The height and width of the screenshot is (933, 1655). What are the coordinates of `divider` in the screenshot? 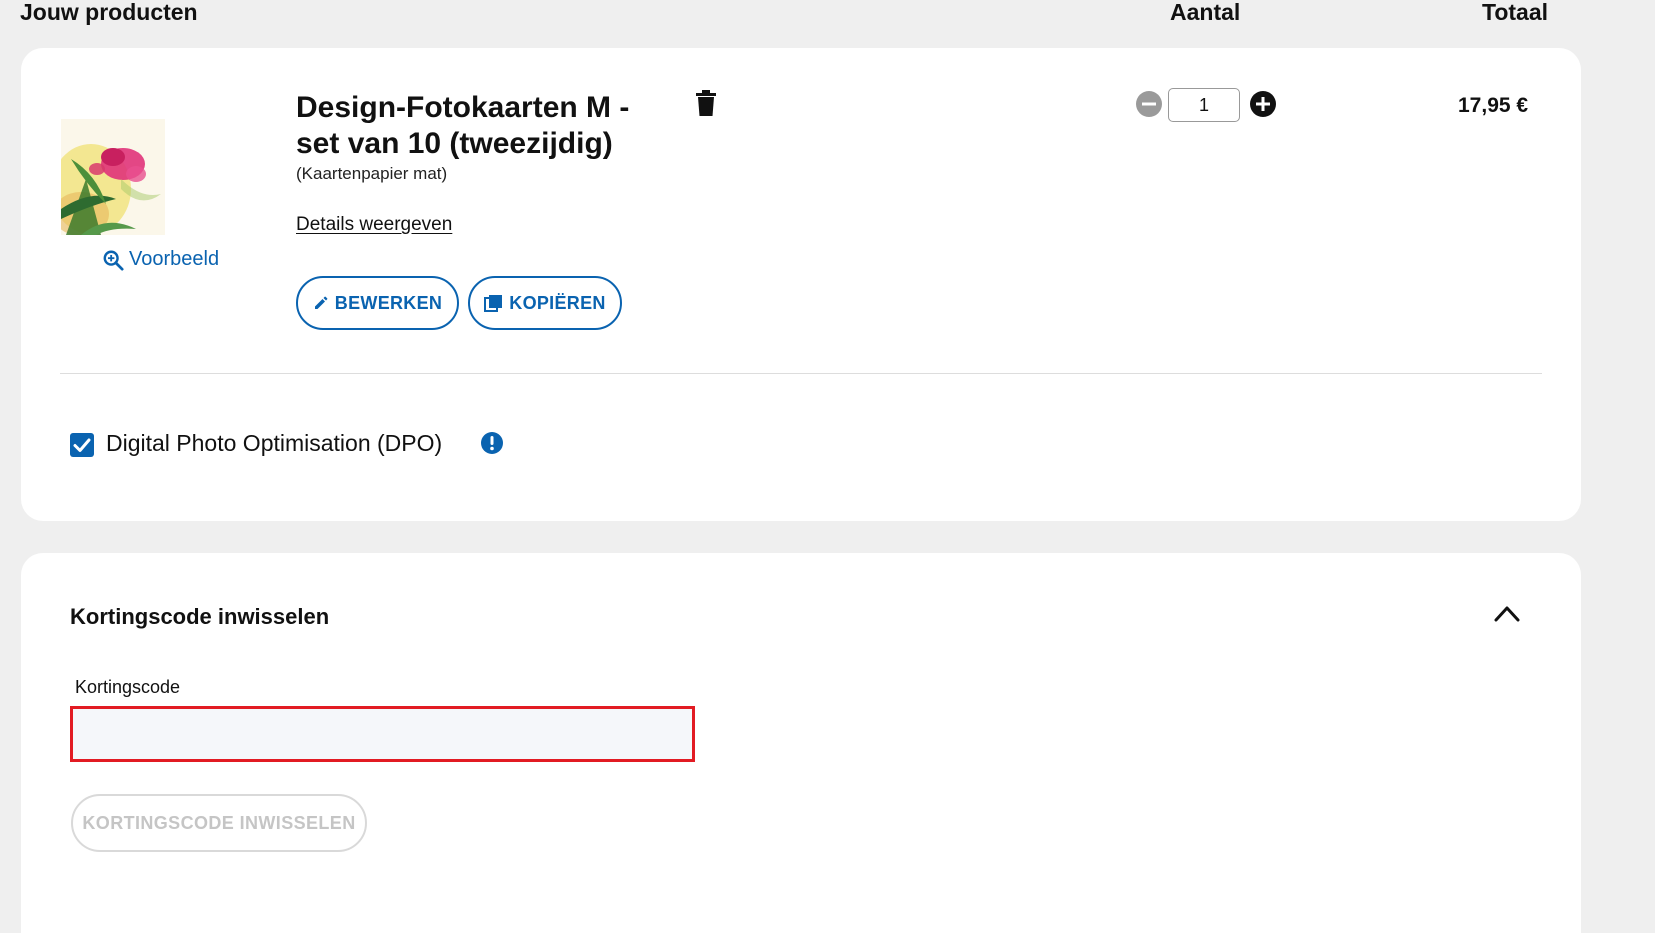 It's located at (801, 373).